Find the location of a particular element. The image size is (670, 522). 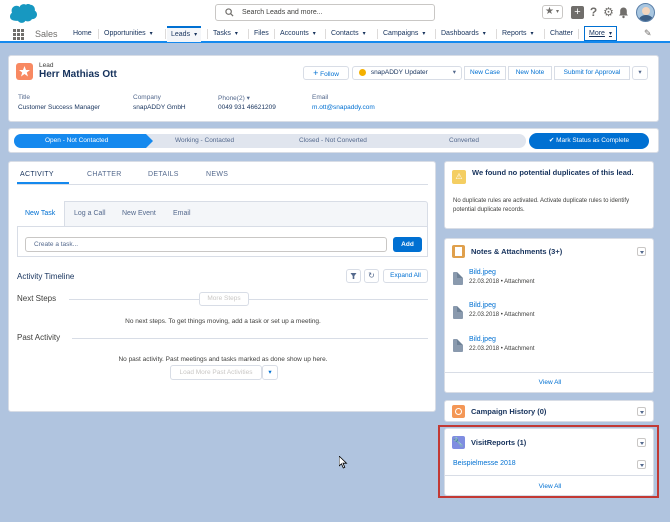

nav-item-files: Files is located at coordinates (261, 34).